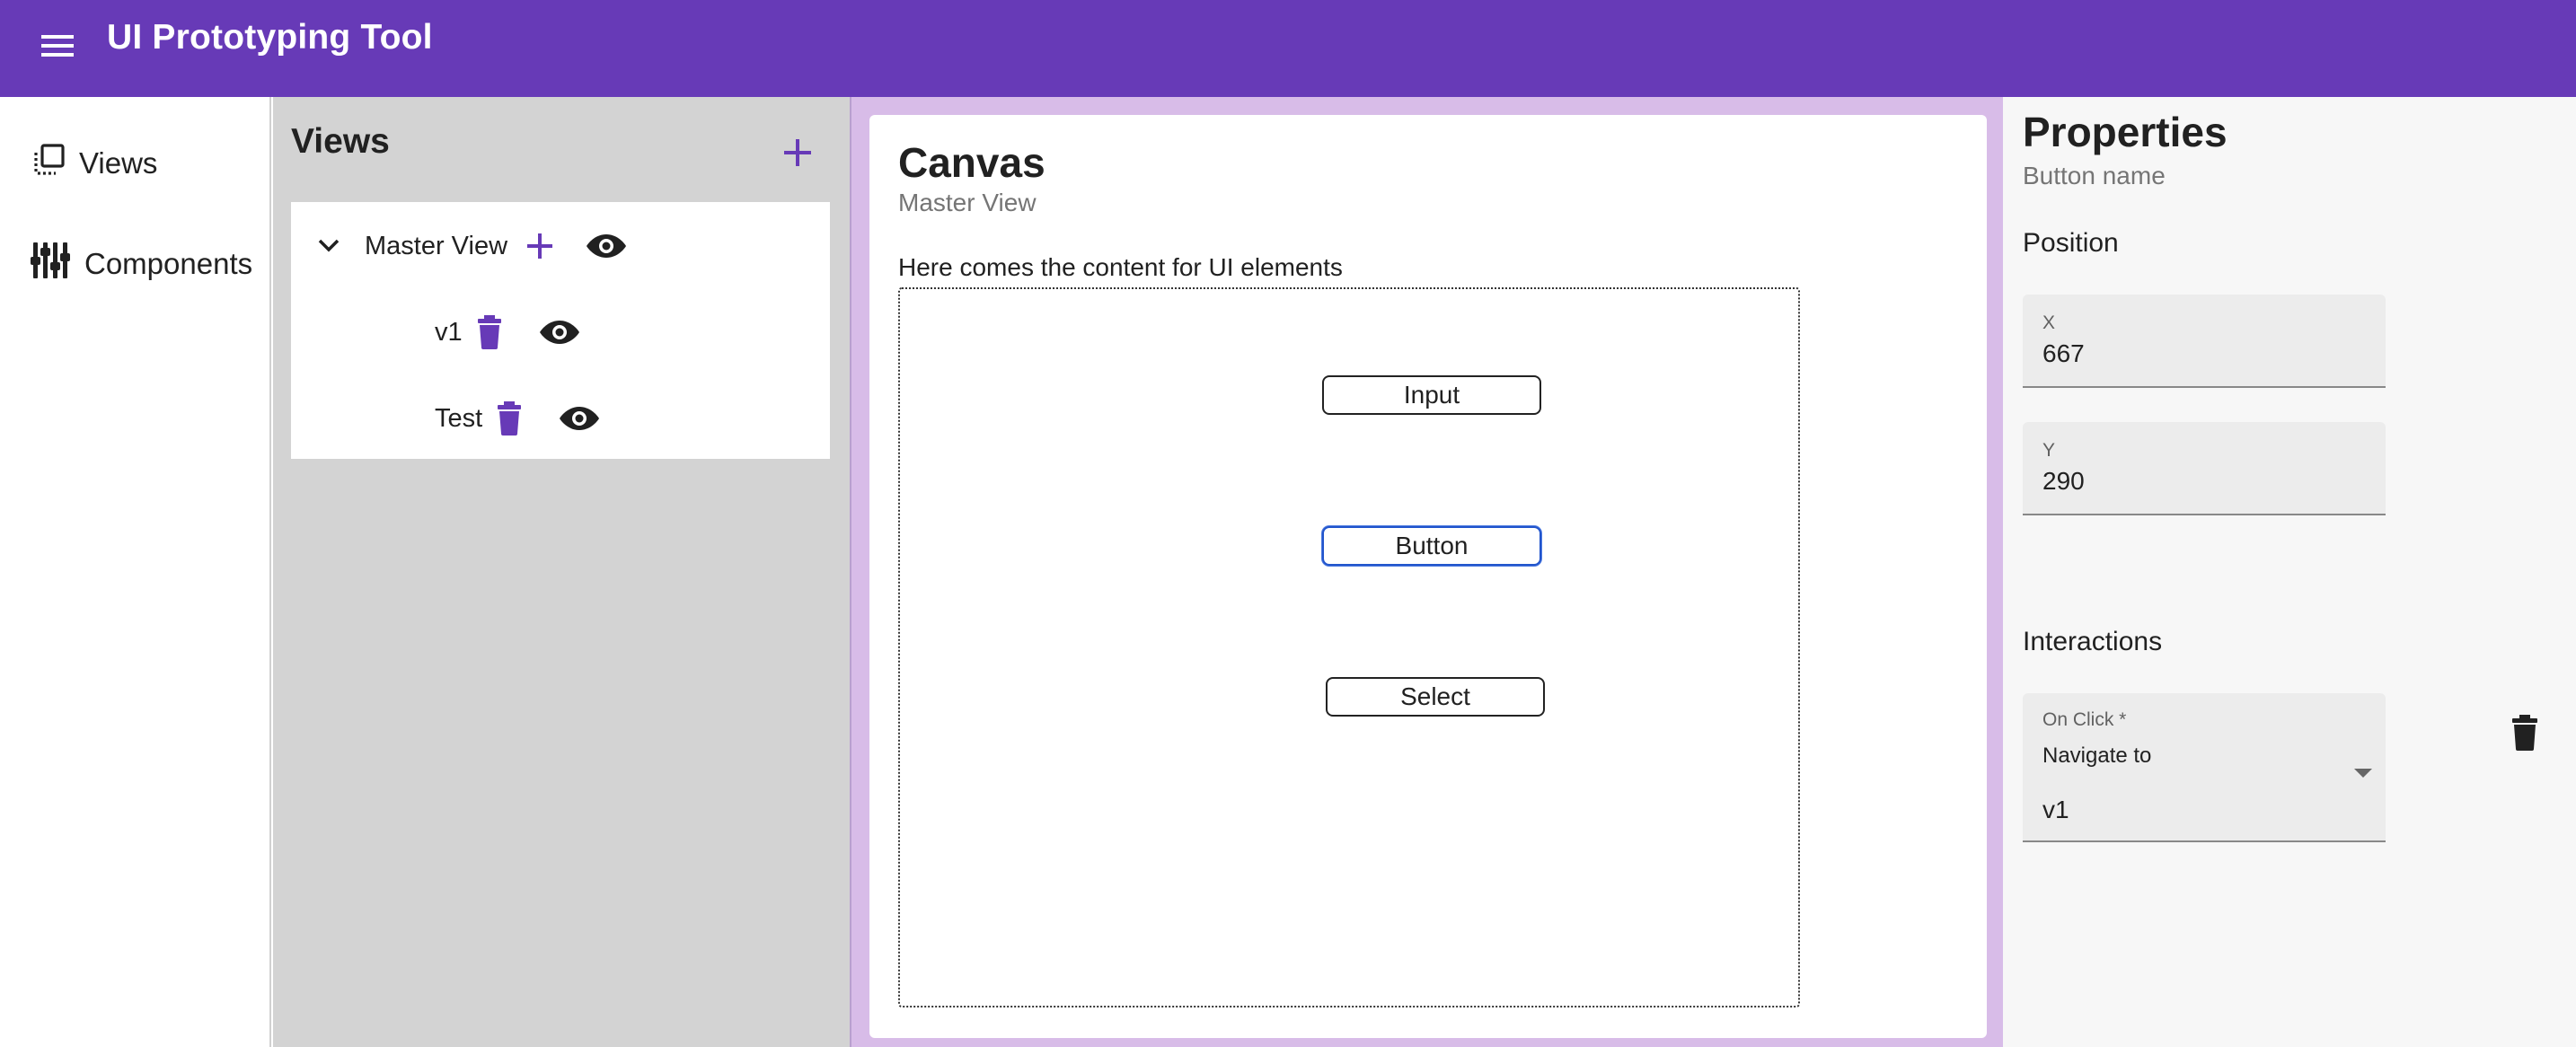 This screenshot has height=1047, width=2576. I want to click on on-click-label: On Click *, so click(2084, 719).